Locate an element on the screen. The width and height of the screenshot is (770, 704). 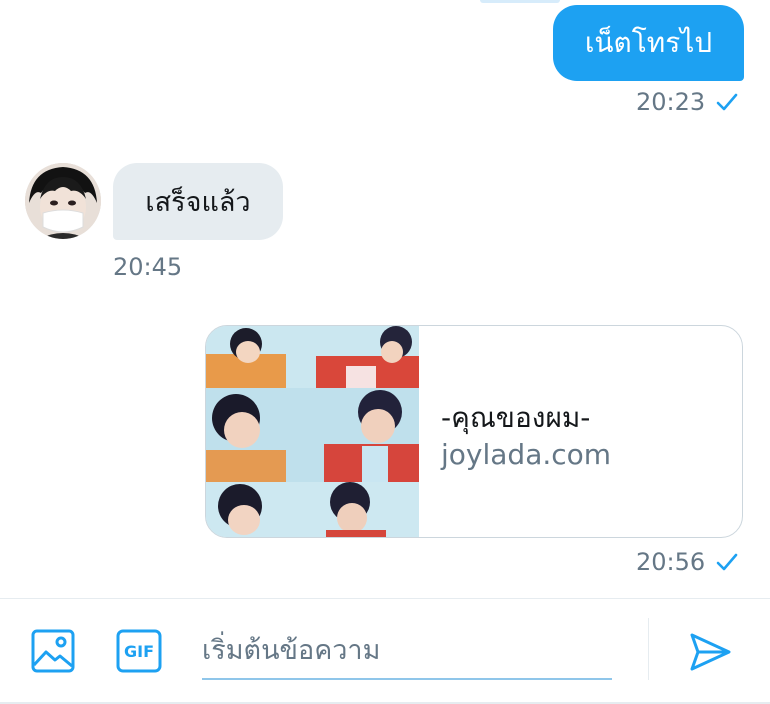
gif-button: GIF is located at coordinates (139, 651).